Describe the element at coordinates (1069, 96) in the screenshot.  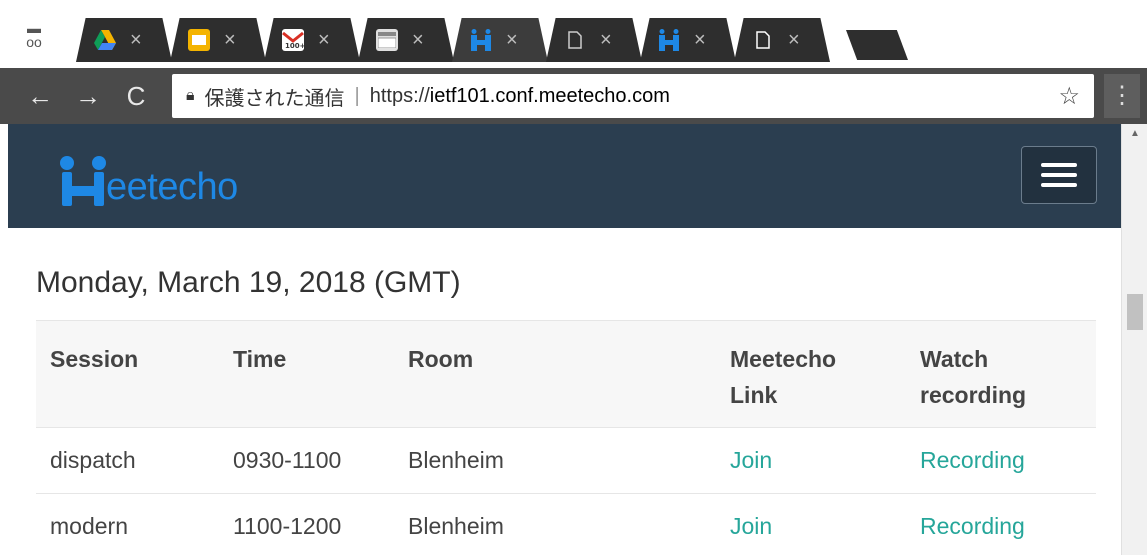
I see `bookmark-star-icon: ☆` at that location.